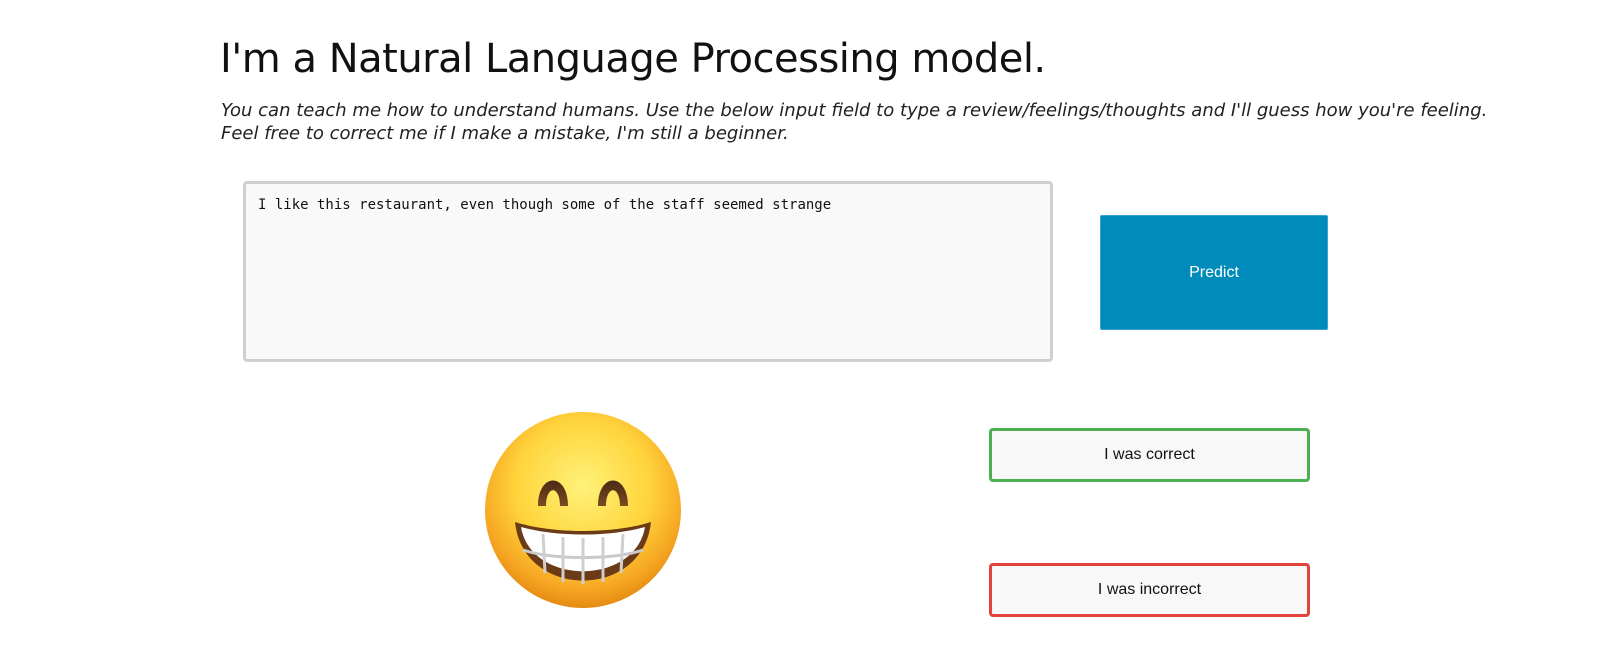 The image size is (1598, 649). What do you see at coordinates (1149, 455) in the screenshot?
I see `correct-button: I was correct` at bounding box center [1149, 455].